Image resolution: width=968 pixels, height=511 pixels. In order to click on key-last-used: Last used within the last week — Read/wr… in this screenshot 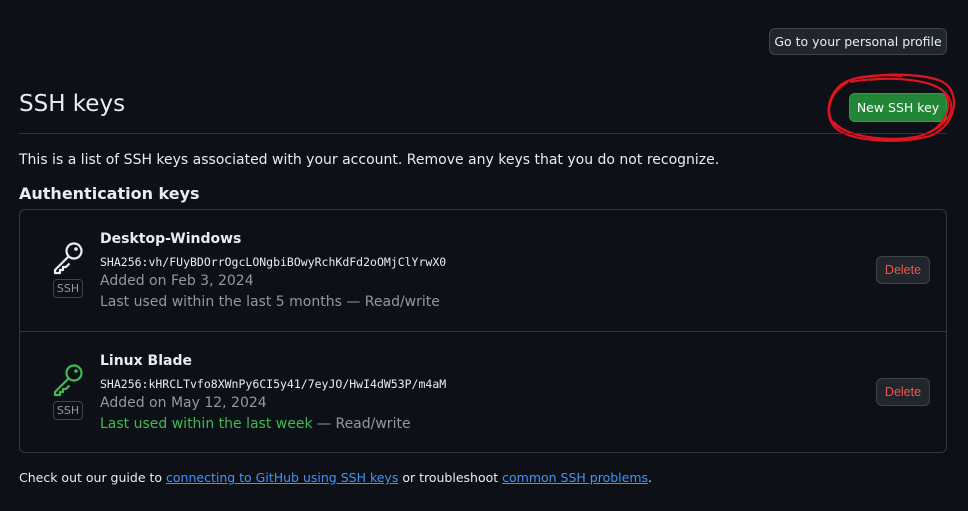, I will do `click(255, 424)`.